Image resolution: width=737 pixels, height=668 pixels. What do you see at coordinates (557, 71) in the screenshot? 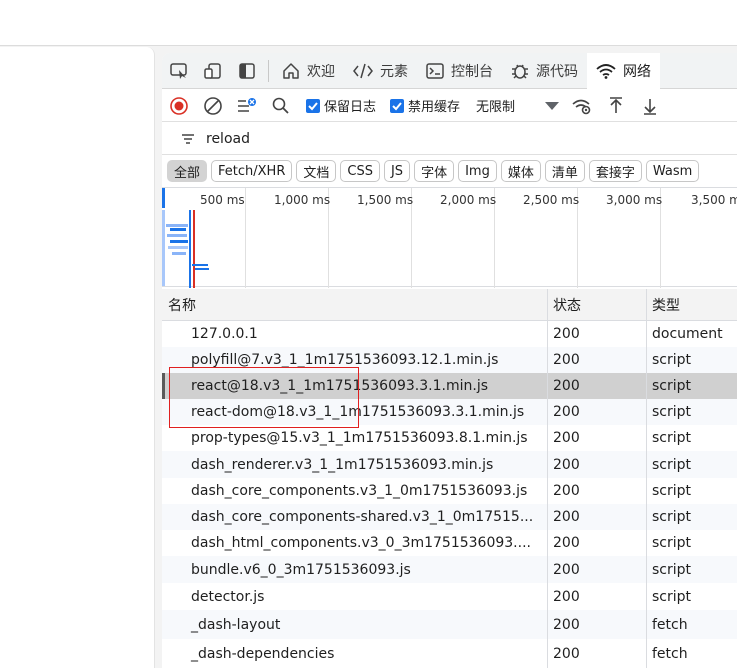
I see `tab-label: 源代码` at bounding box center [557, 71].